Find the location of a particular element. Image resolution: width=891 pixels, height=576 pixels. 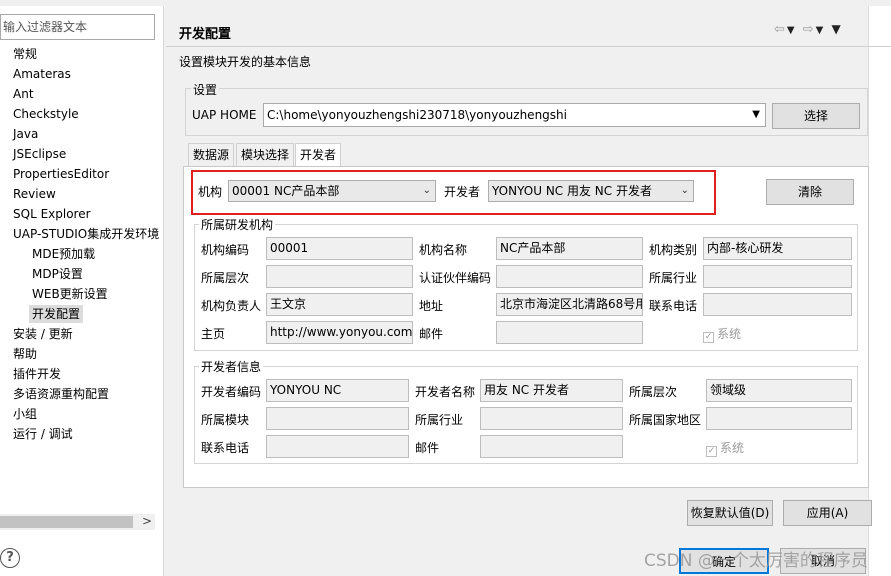

tree-item-install-update: 安装 / 更新 is located at coordinates (43, 334).